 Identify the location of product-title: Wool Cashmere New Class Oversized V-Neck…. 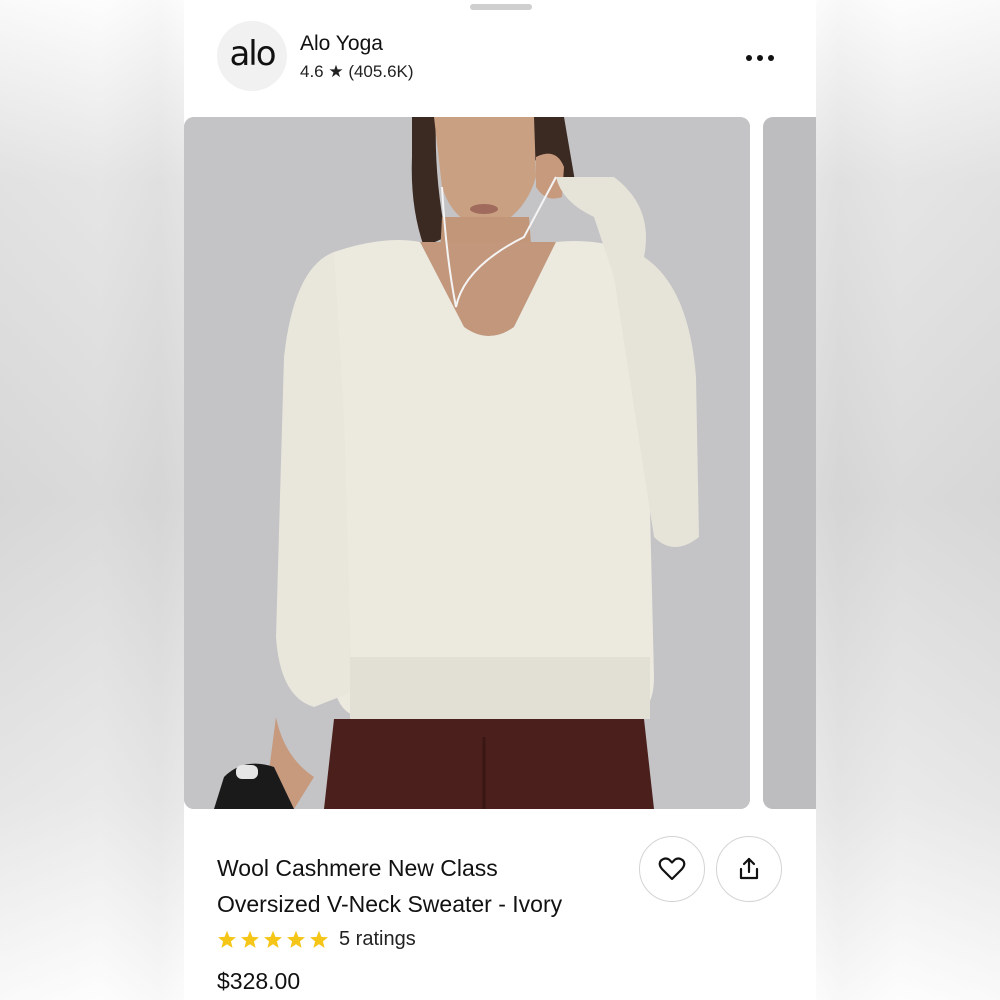
(422, 886).